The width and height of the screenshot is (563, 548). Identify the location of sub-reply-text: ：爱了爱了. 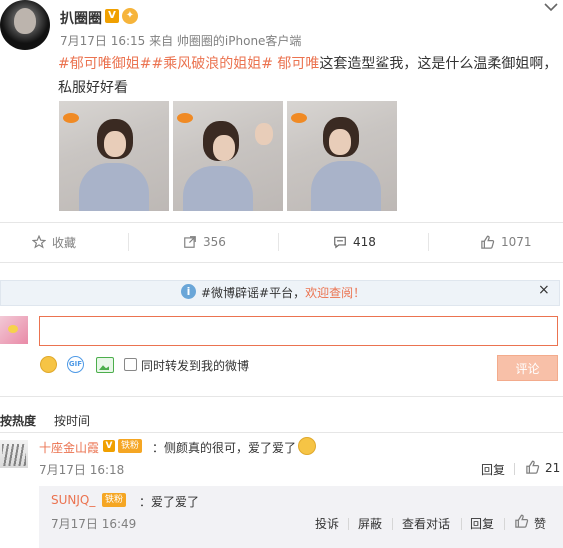
(169, 502).